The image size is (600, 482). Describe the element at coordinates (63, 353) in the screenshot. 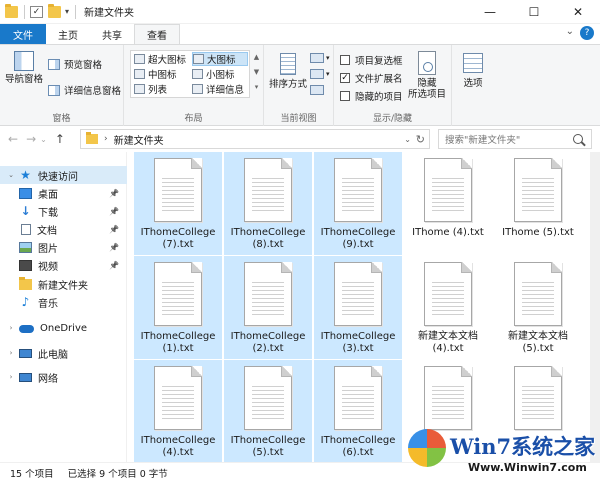

I see `sidebar-item: › 此电脑` at that location.